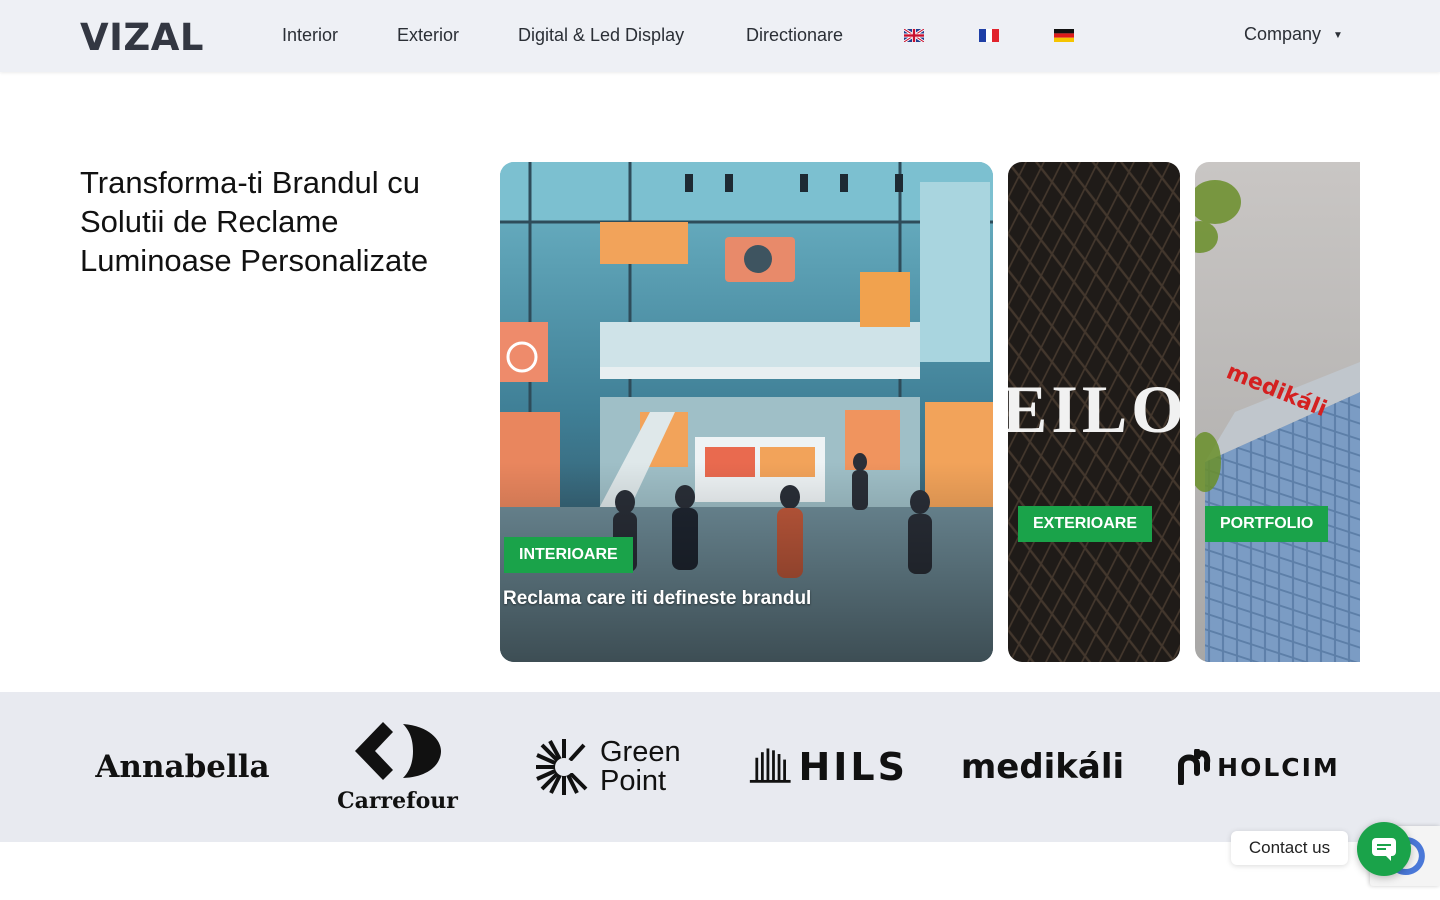 The image size is (1440, 900). I want to click on chat-button, so click(1384, 849).